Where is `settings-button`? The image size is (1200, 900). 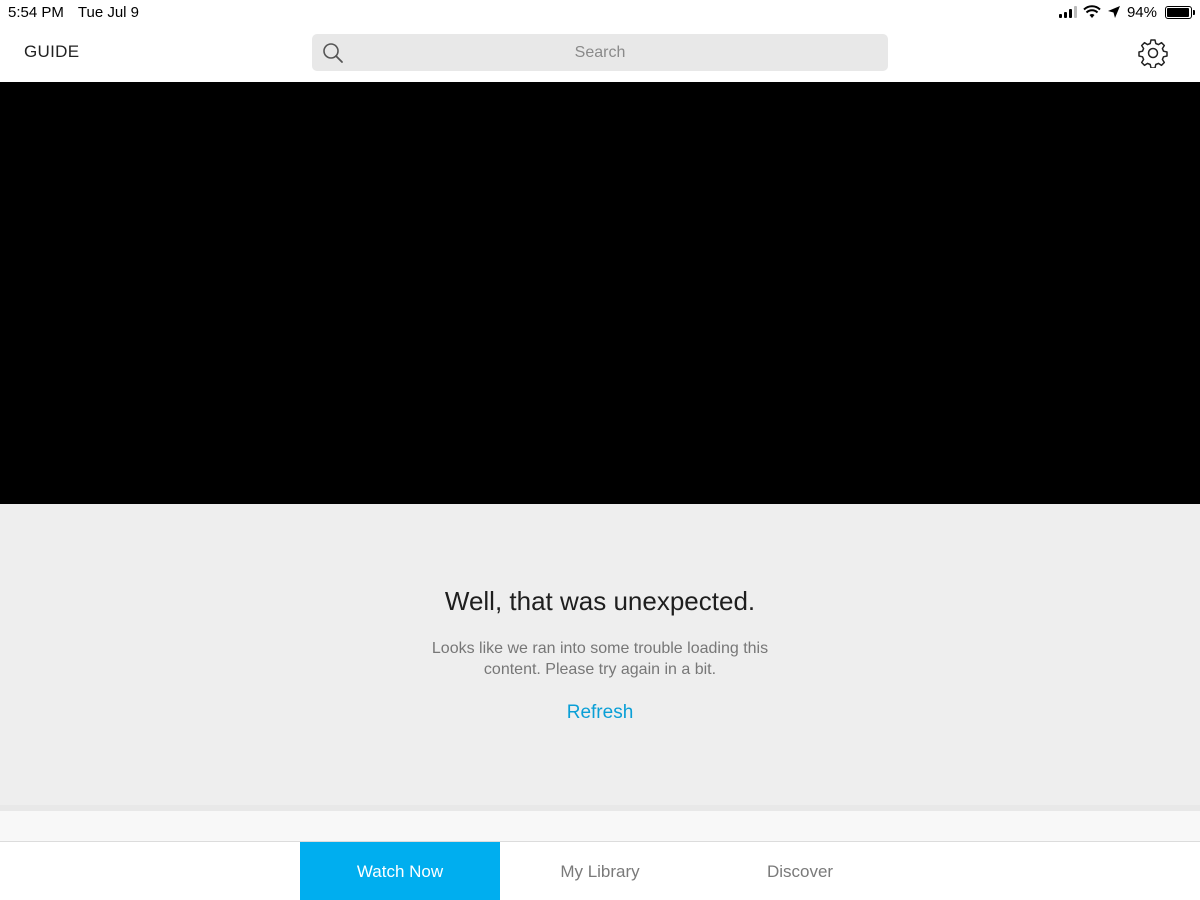
settings-button is located at coordinates (1153, 53).